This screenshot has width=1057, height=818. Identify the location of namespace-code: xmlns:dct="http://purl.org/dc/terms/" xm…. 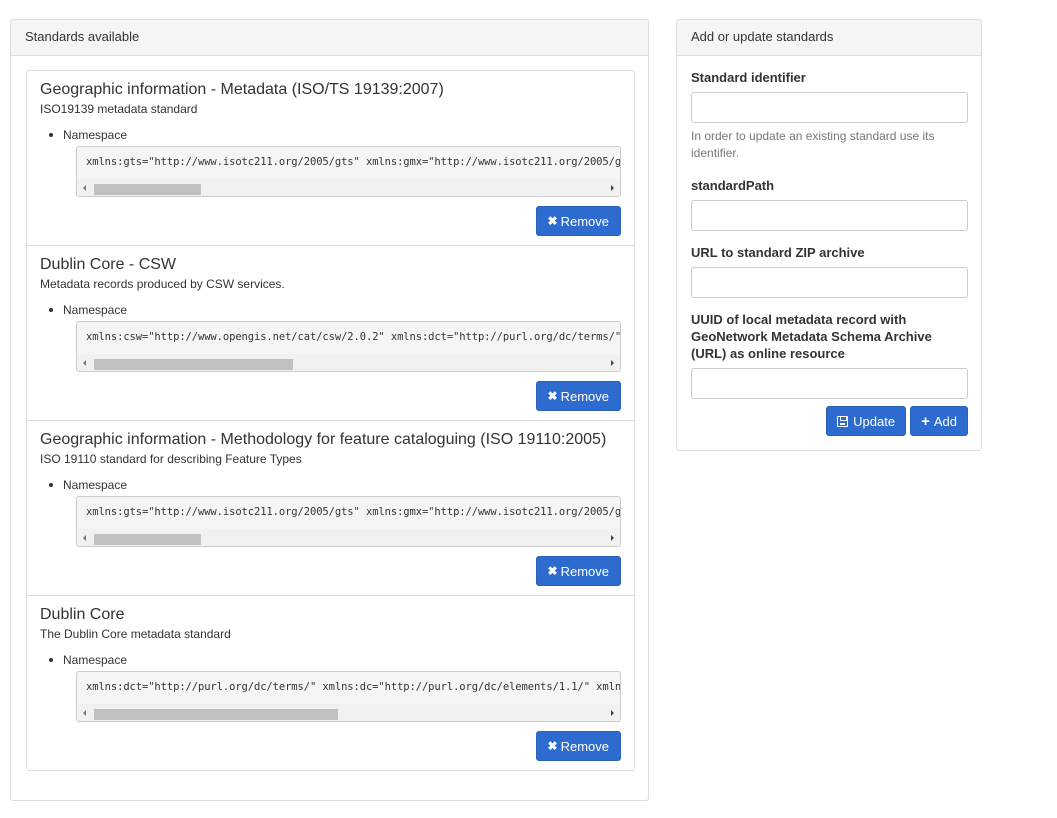
(353, 687).